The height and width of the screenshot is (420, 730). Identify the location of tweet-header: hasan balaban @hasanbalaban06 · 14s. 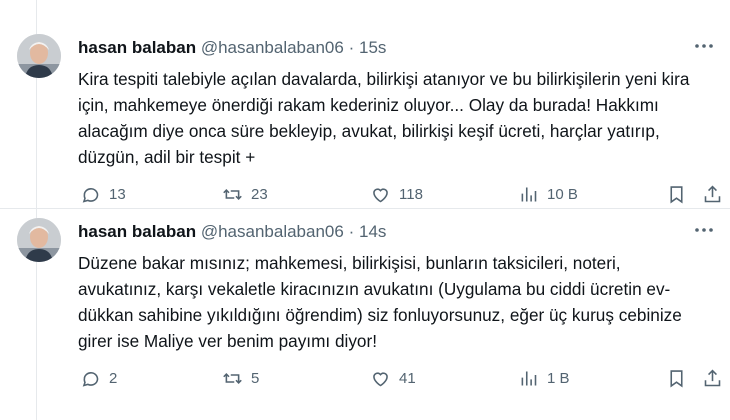
(232, 232).